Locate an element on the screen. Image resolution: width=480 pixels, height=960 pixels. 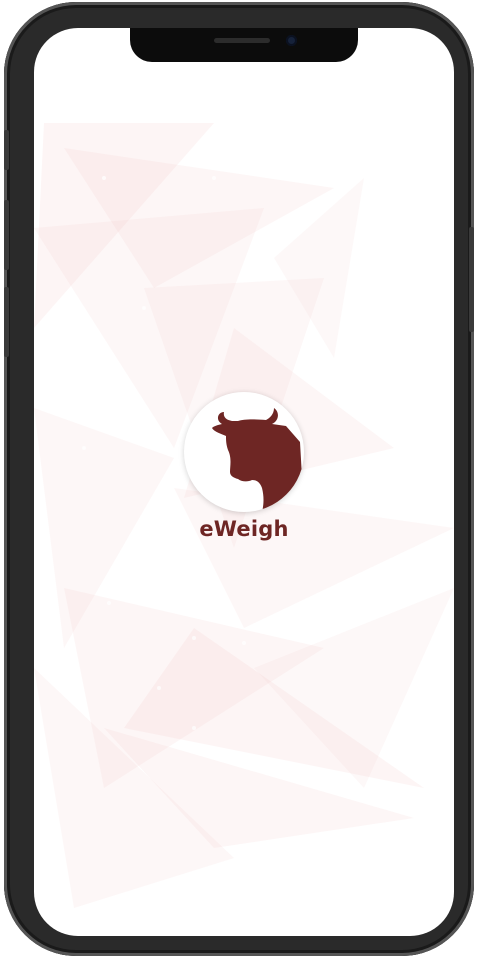
power-button is located at coordinates (471, 279).